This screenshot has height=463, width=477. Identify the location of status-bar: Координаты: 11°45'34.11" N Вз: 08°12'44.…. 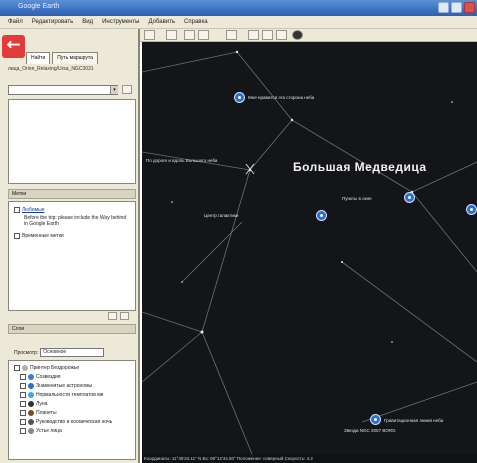
(309, 458).